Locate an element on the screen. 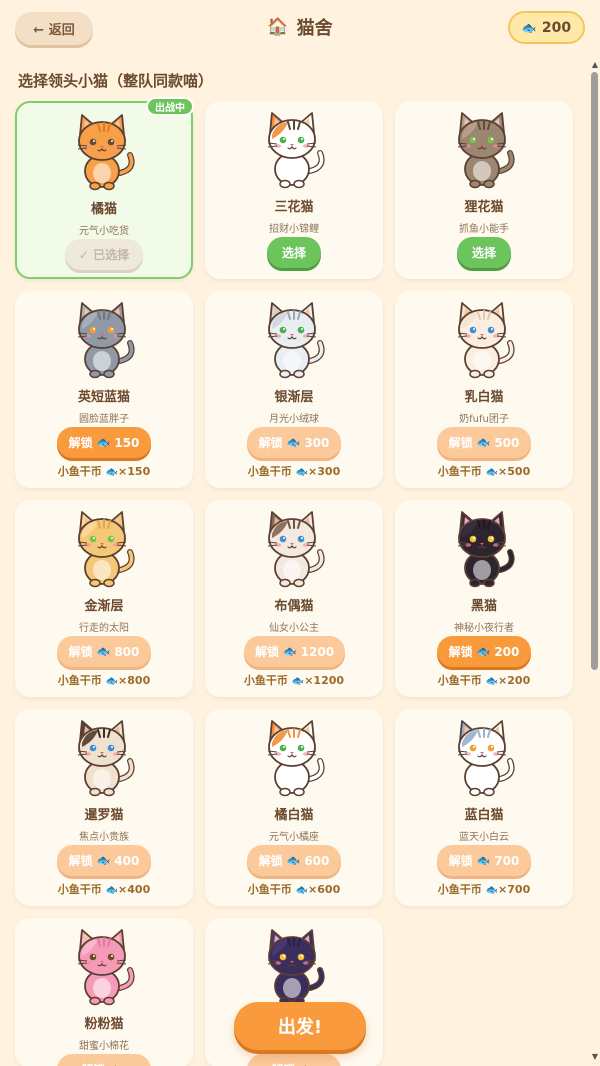 Image resolution: width=600 pixels, height=1066 pixels. cat-card: 狸花猫 抓鱼小能手 选择 is located at coordinates (484, 190).